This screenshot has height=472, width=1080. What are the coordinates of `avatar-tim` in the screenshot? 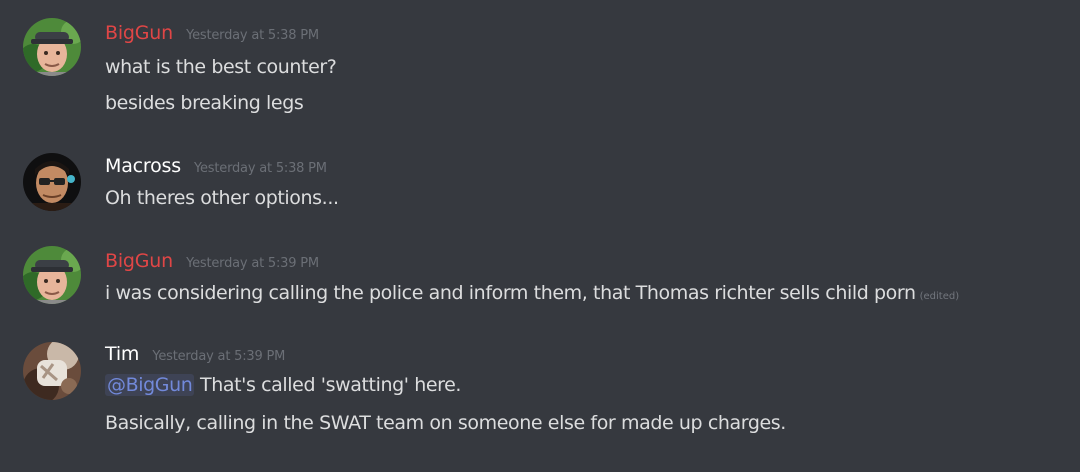 It's located at (52, 371).